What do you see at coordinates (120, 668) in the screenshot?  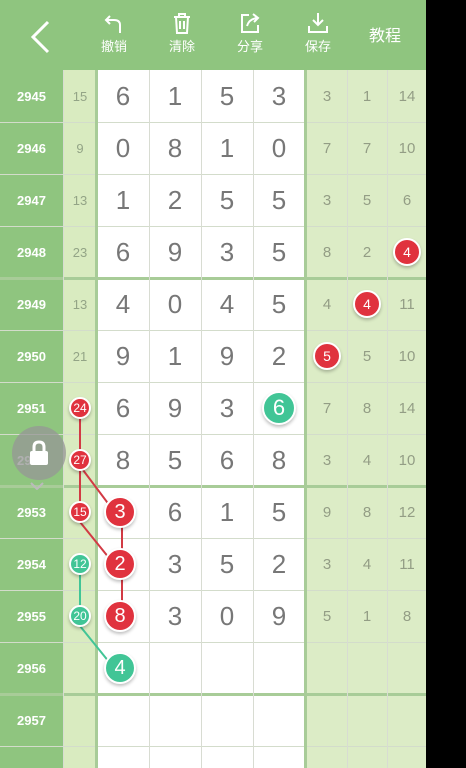 I see `digit-ball: 4` at bounding box center [120, 668].